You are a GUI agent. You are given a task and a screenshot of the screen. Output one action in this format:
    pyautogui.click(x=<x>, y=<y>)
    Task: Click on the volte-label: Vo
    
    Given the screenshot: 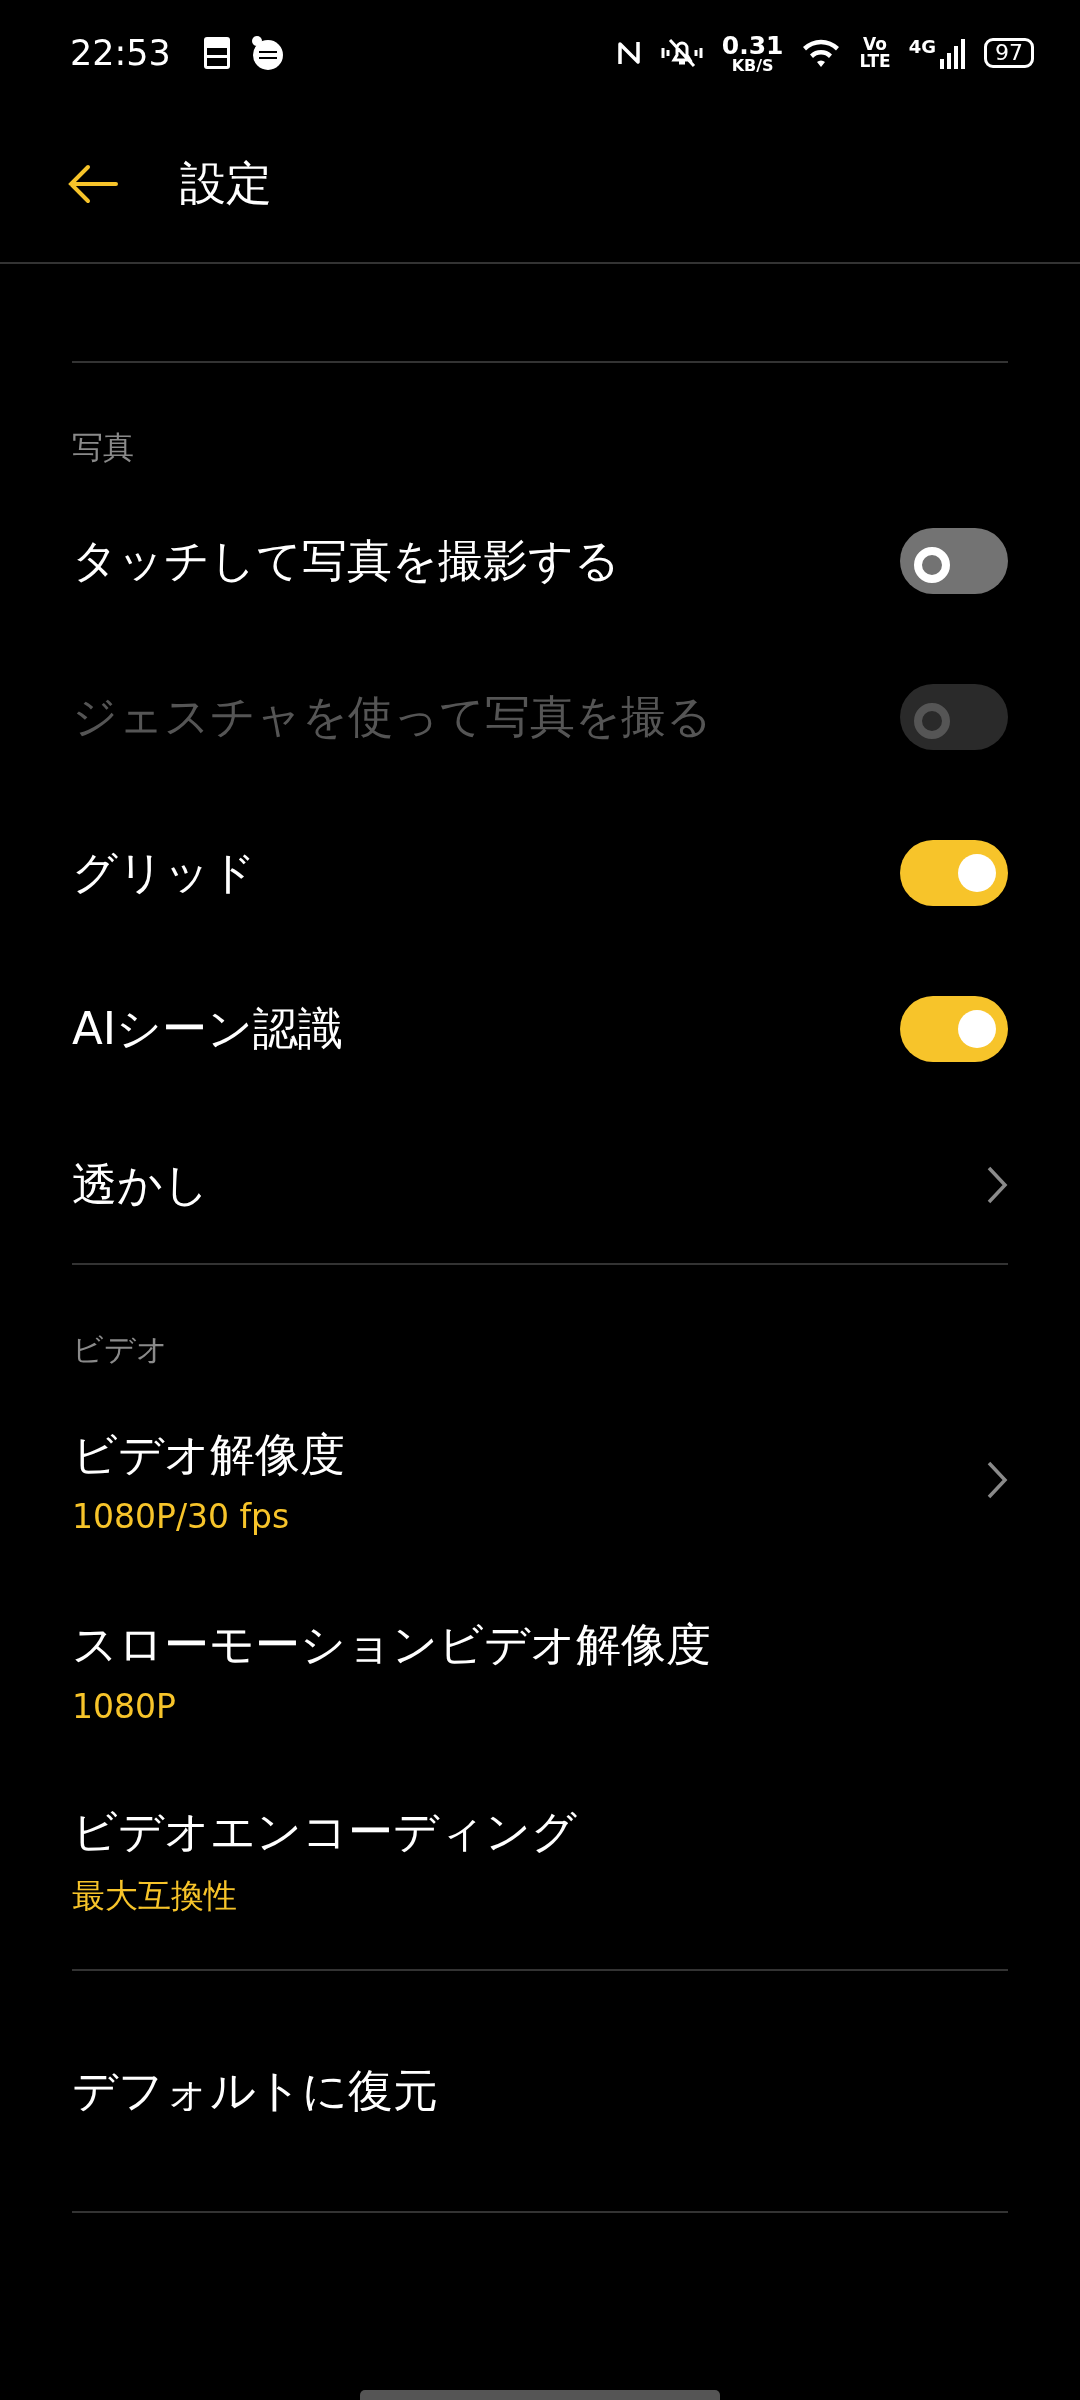 What is the action you would take?
    pyautogui.click(x=875, y=44)
    